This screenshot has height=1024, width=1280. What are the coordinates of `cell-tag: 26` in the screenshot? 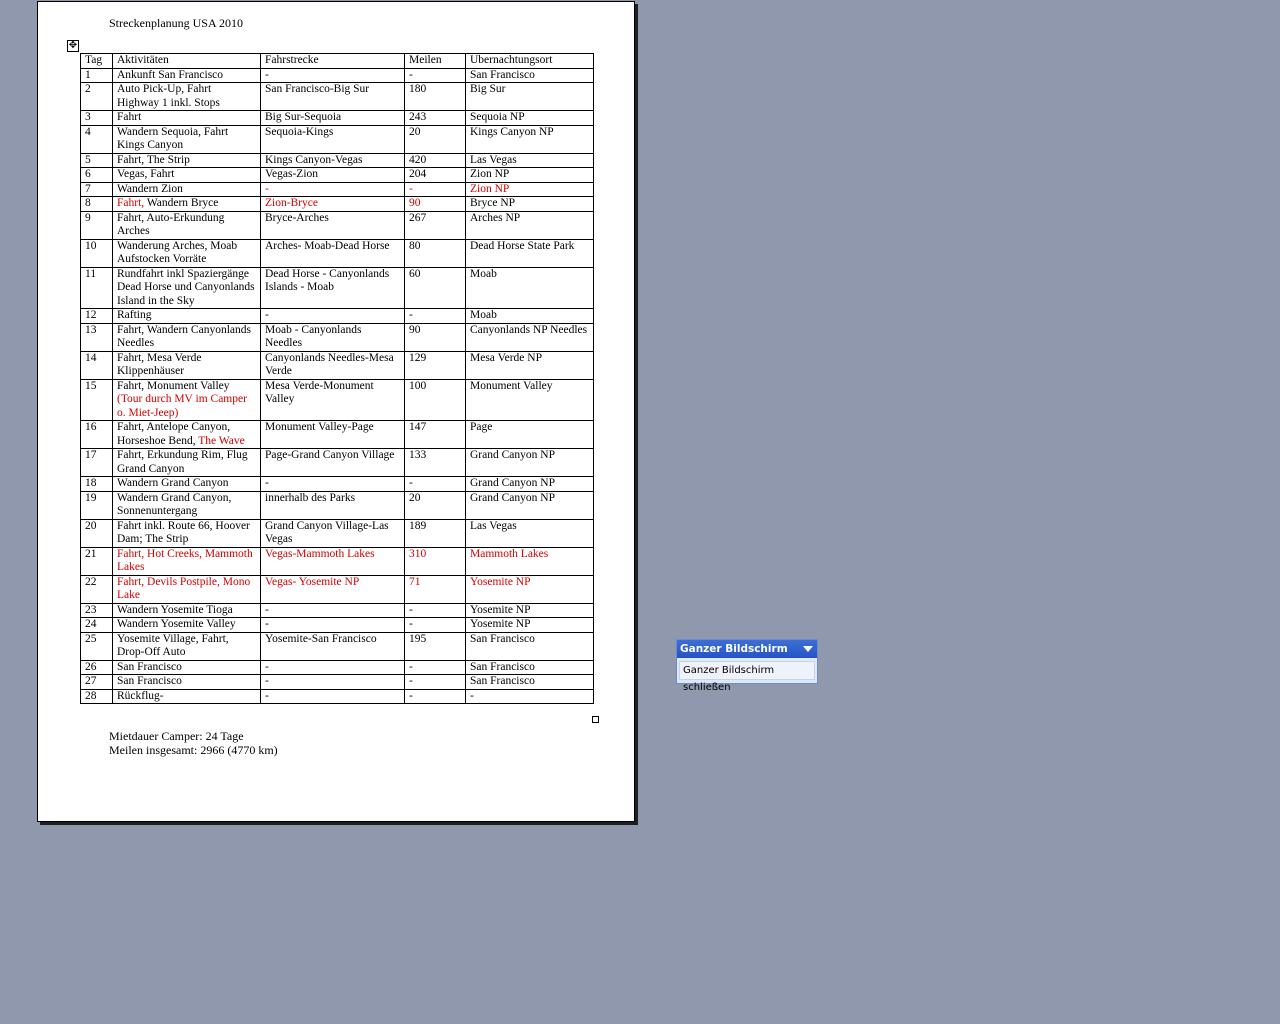 It's located at (96, 667).